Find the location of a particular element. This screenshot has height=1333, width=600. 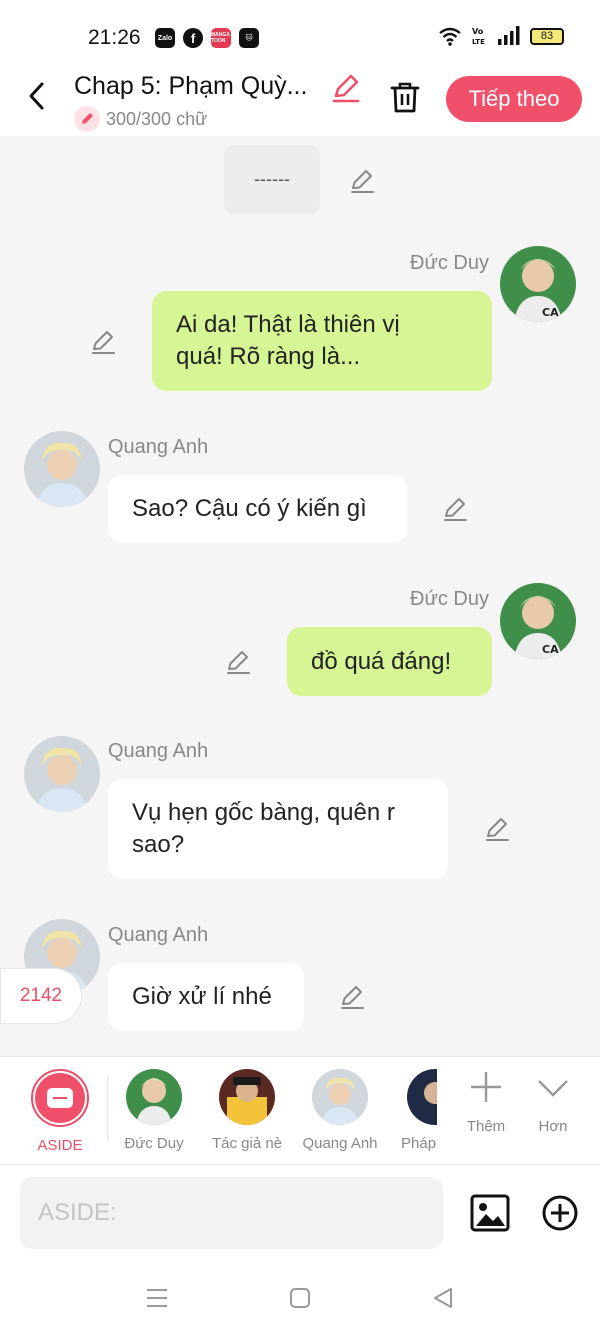

character-phap: Pháp is located at coordinates (415, 1110).